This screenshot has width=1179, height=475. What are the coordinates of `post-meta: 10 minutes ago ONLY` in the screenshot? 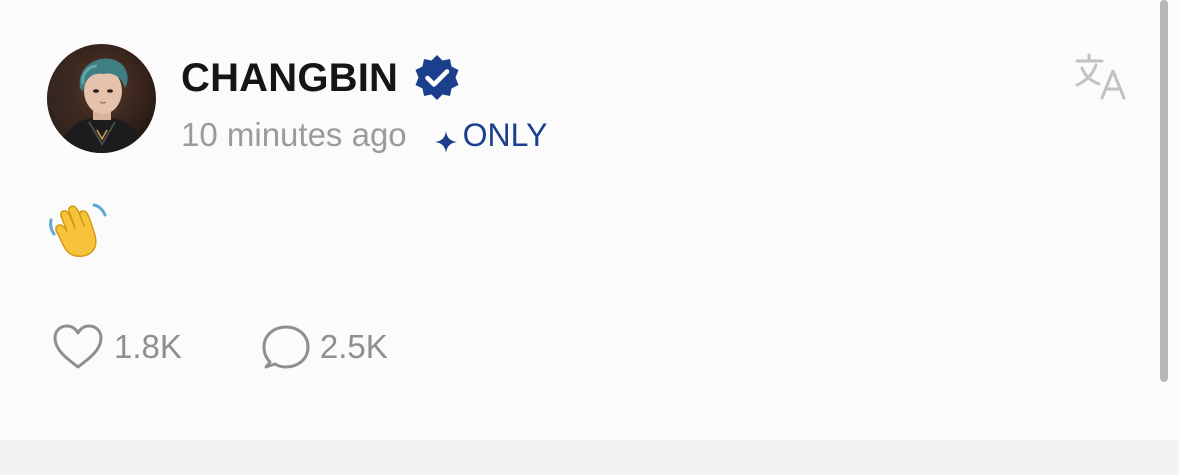 It's located at (364, 135).